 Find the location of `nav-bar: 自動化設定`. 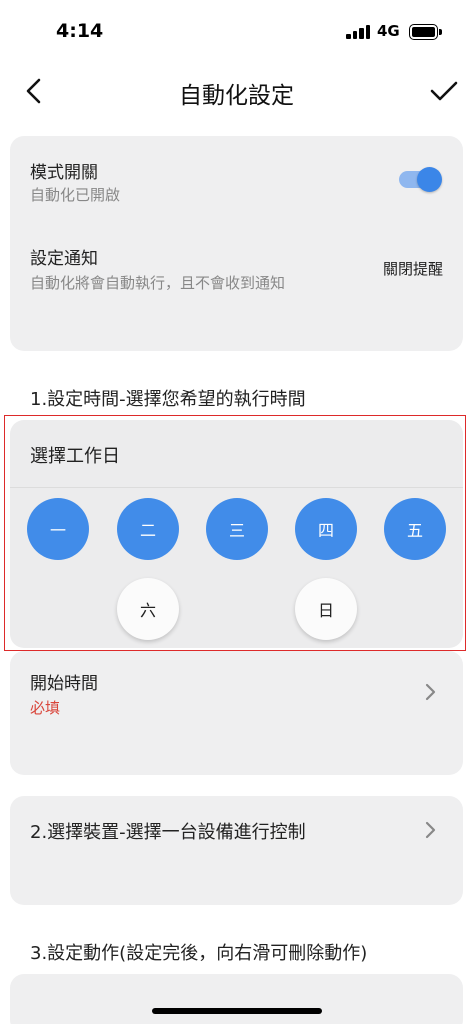

nav-bar: 自動化設定 is located at coordinates (236, 91).